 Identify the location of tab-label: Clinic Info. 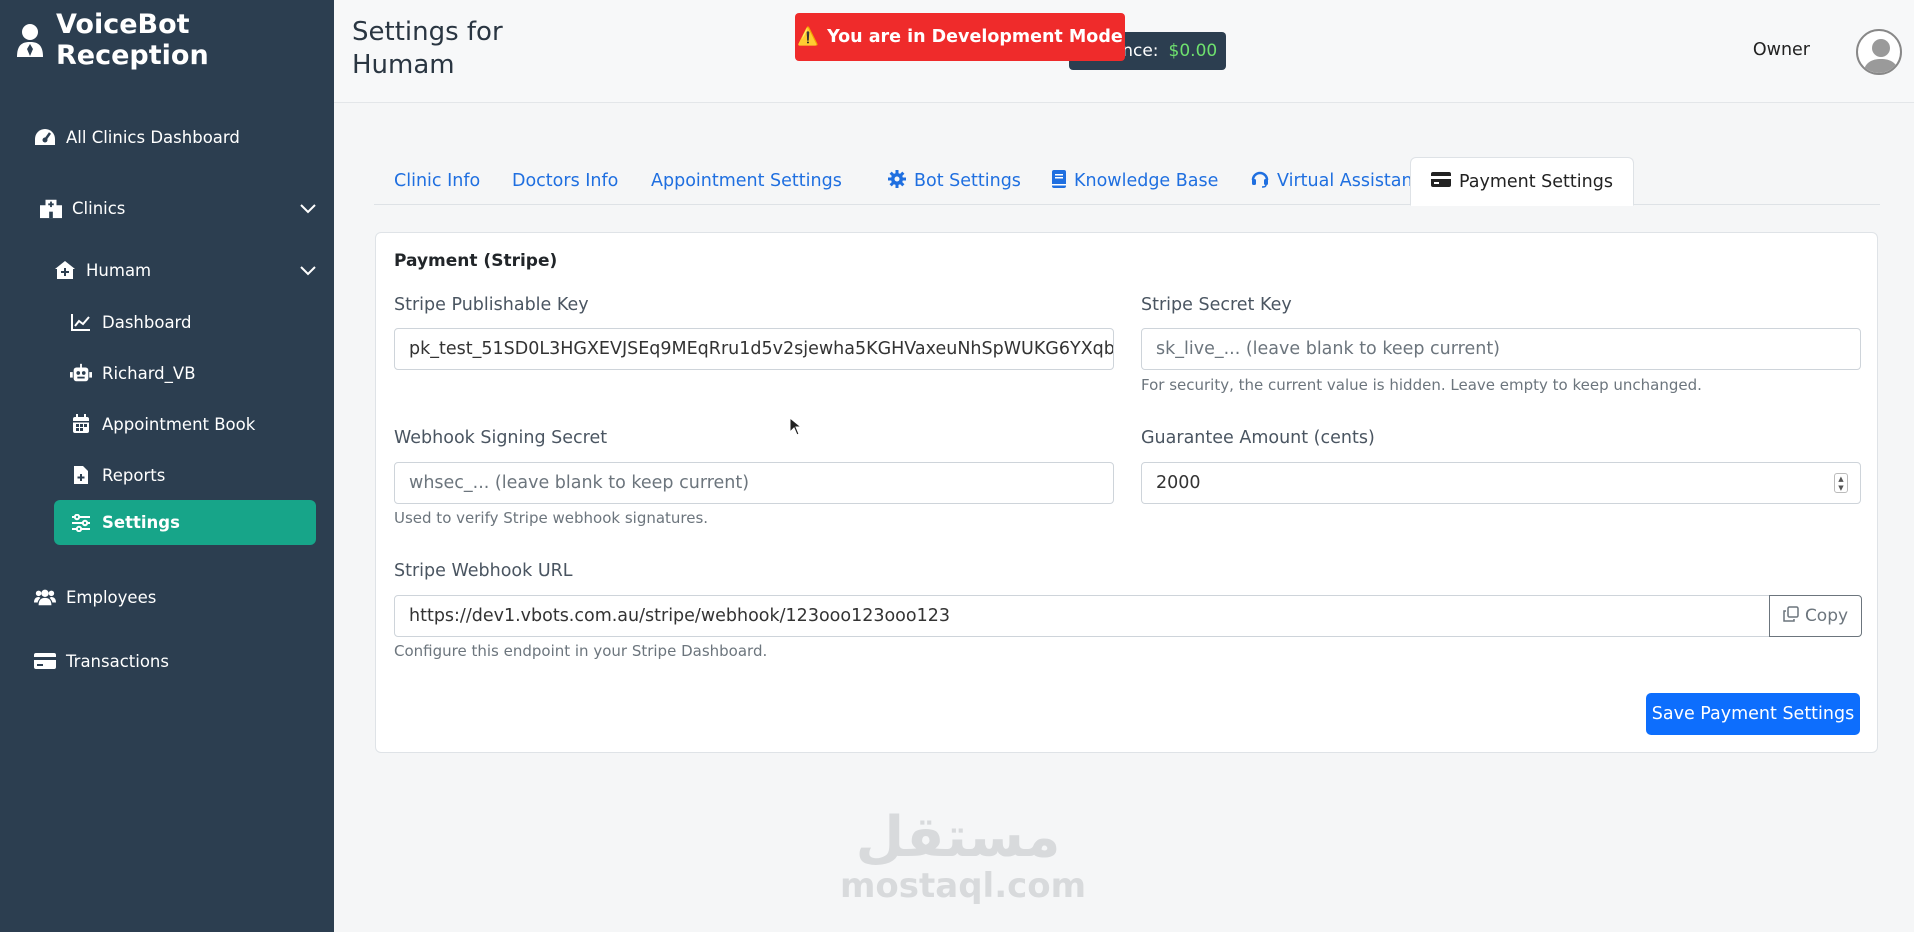
(437, 181).